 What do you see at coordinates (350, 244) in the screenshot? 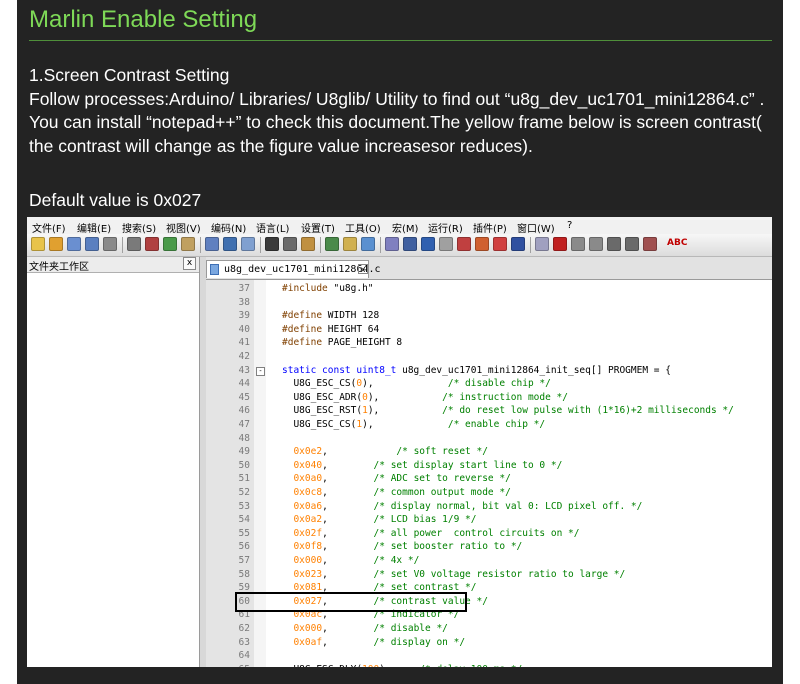
I see `sync-vertical-icon` at bounding box center [350, 244].